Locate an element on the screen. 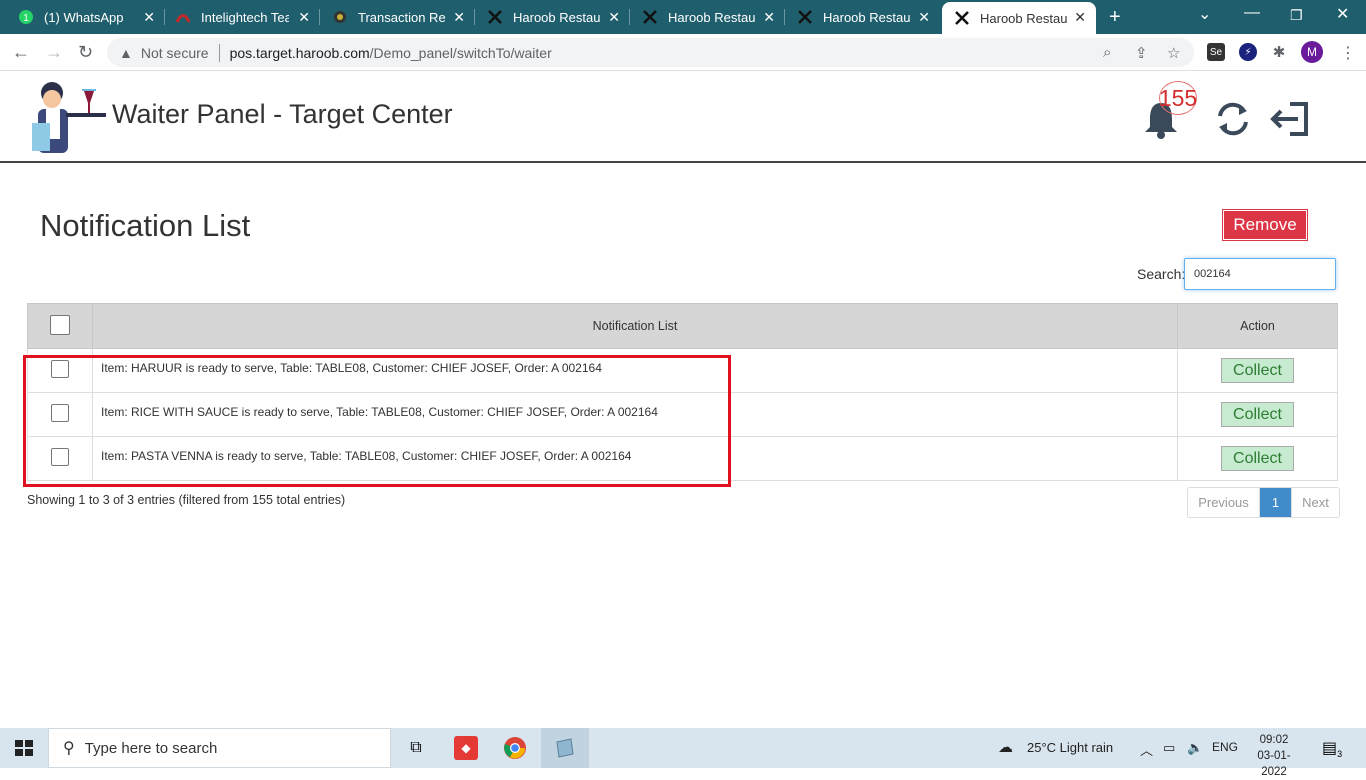  browser-tab-active: Haroob Restaura ✕ is located at coordinates (1019, 18).